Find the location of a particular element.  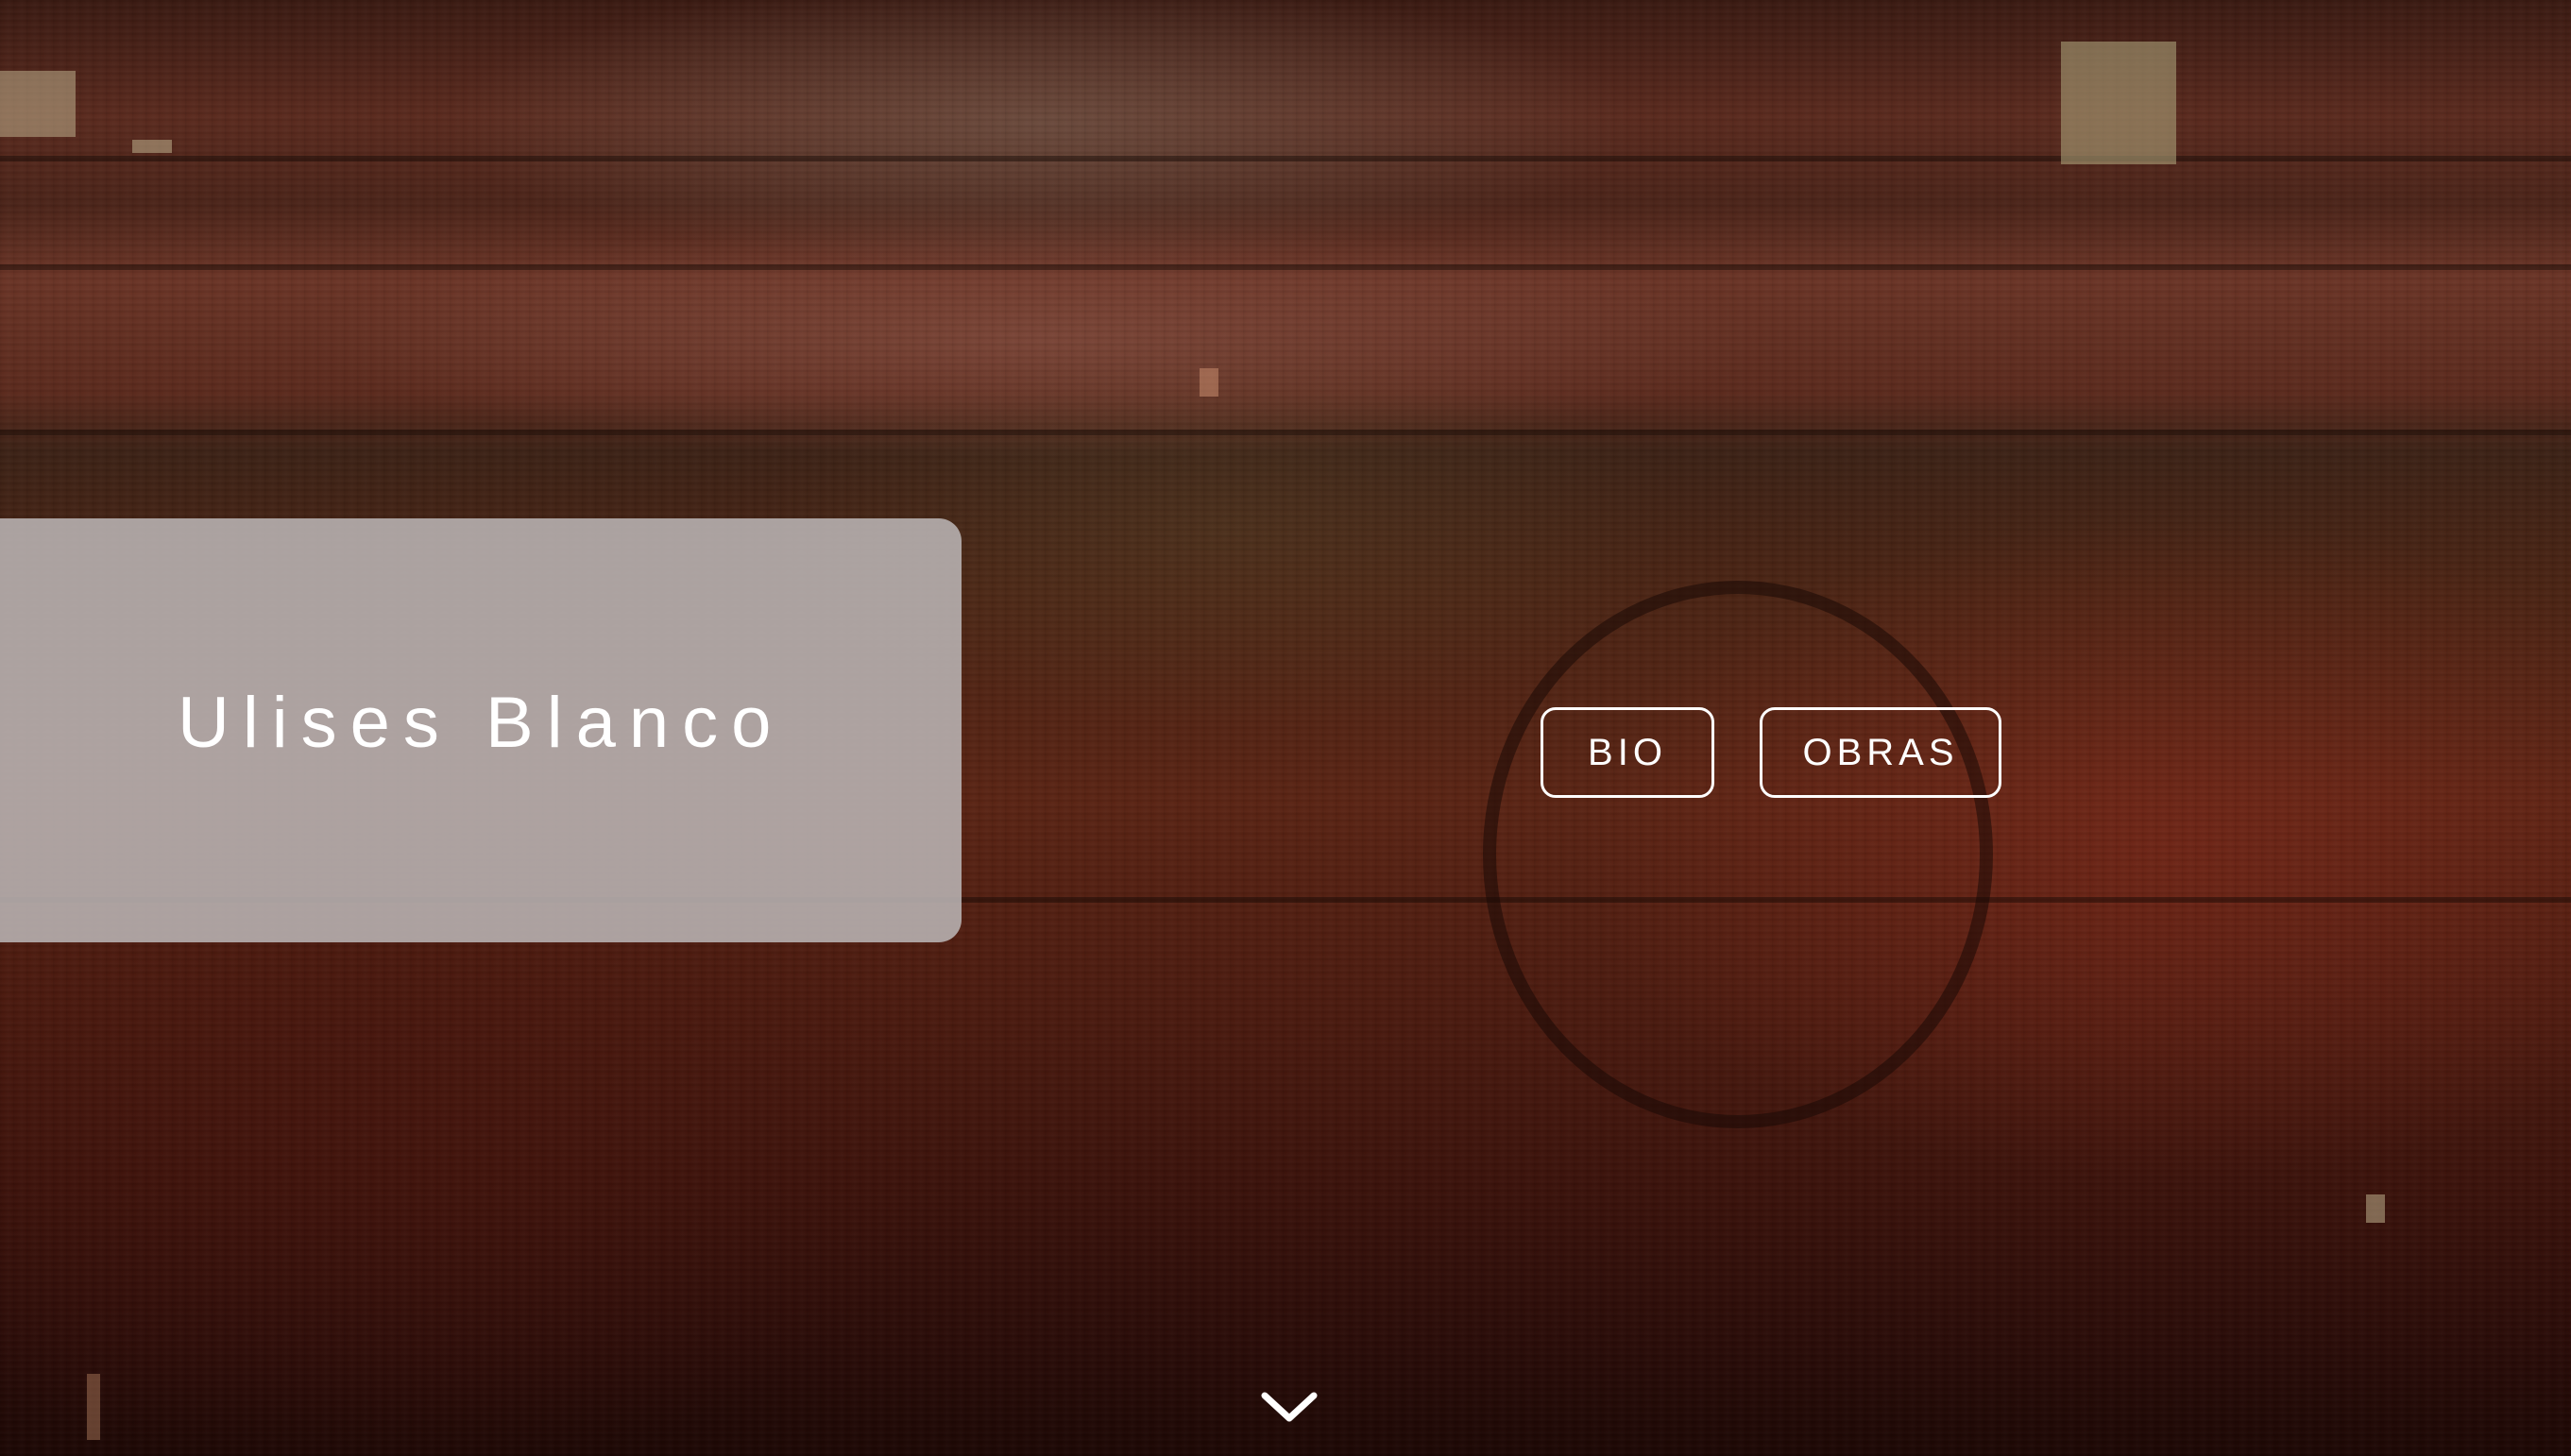

page-title: Ulises Blanco is located at coordinates (481, 723).